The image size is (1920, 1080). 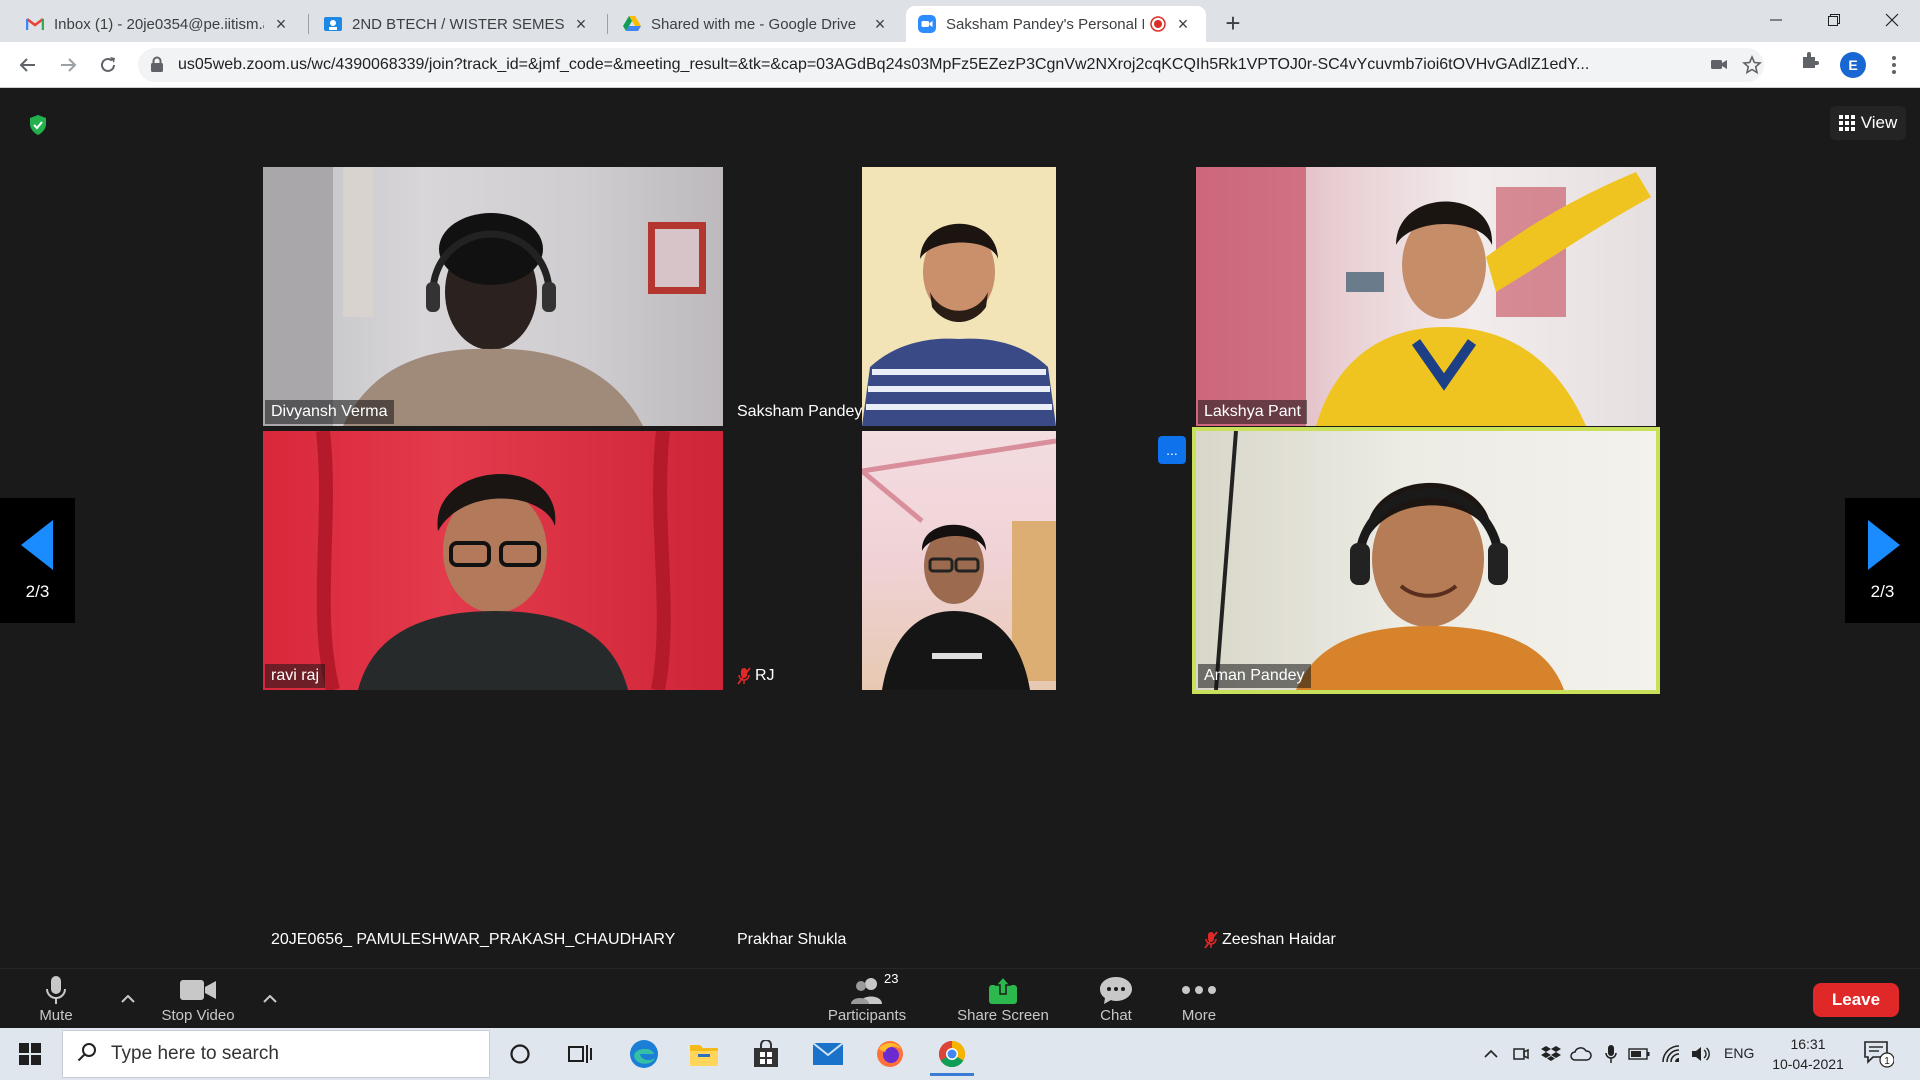 I want to click on more-button: More, so click(x=1199, y=998).